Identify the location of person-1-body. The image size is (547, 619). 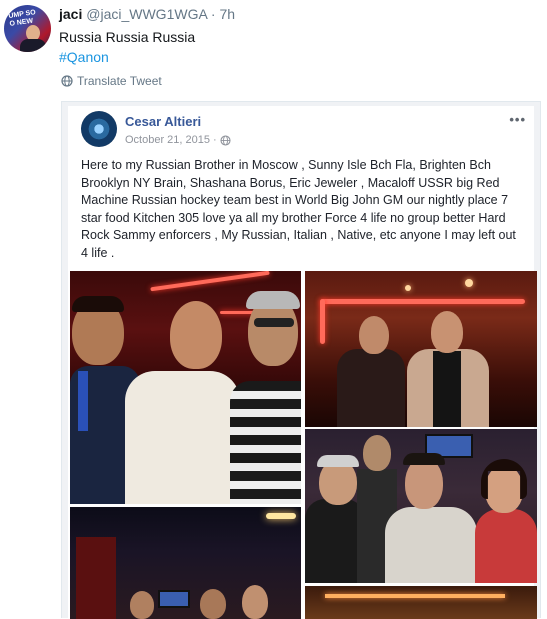
(335, 541).